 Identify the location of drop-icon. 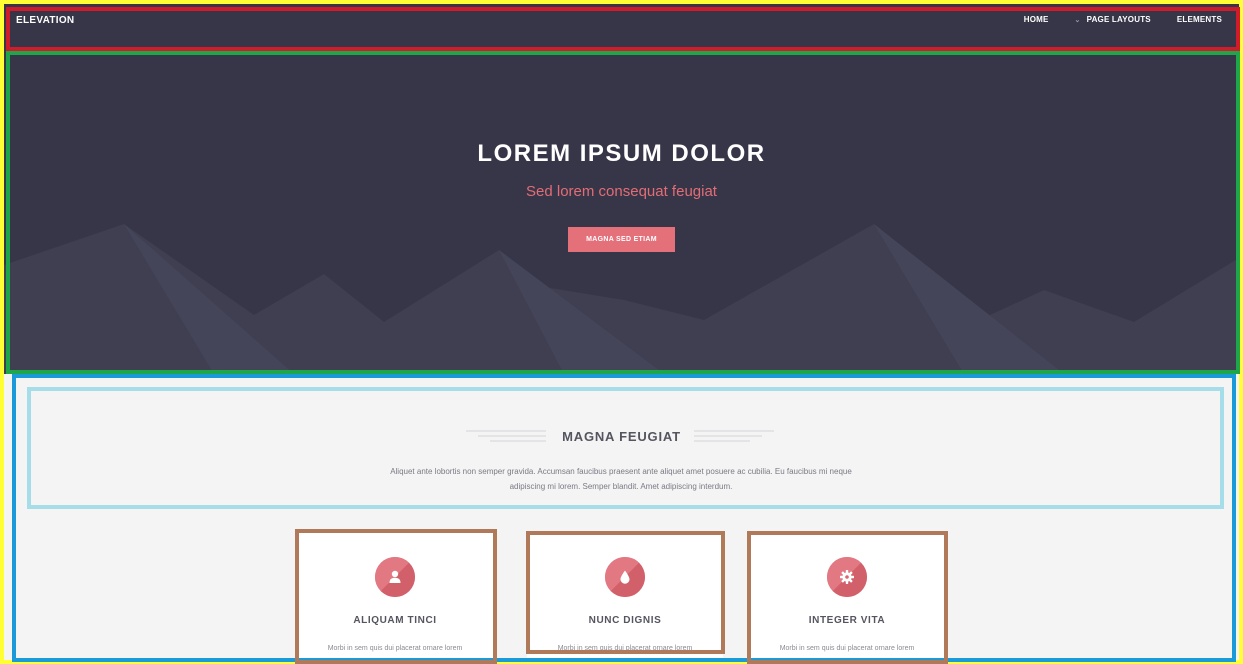
(625, 577).